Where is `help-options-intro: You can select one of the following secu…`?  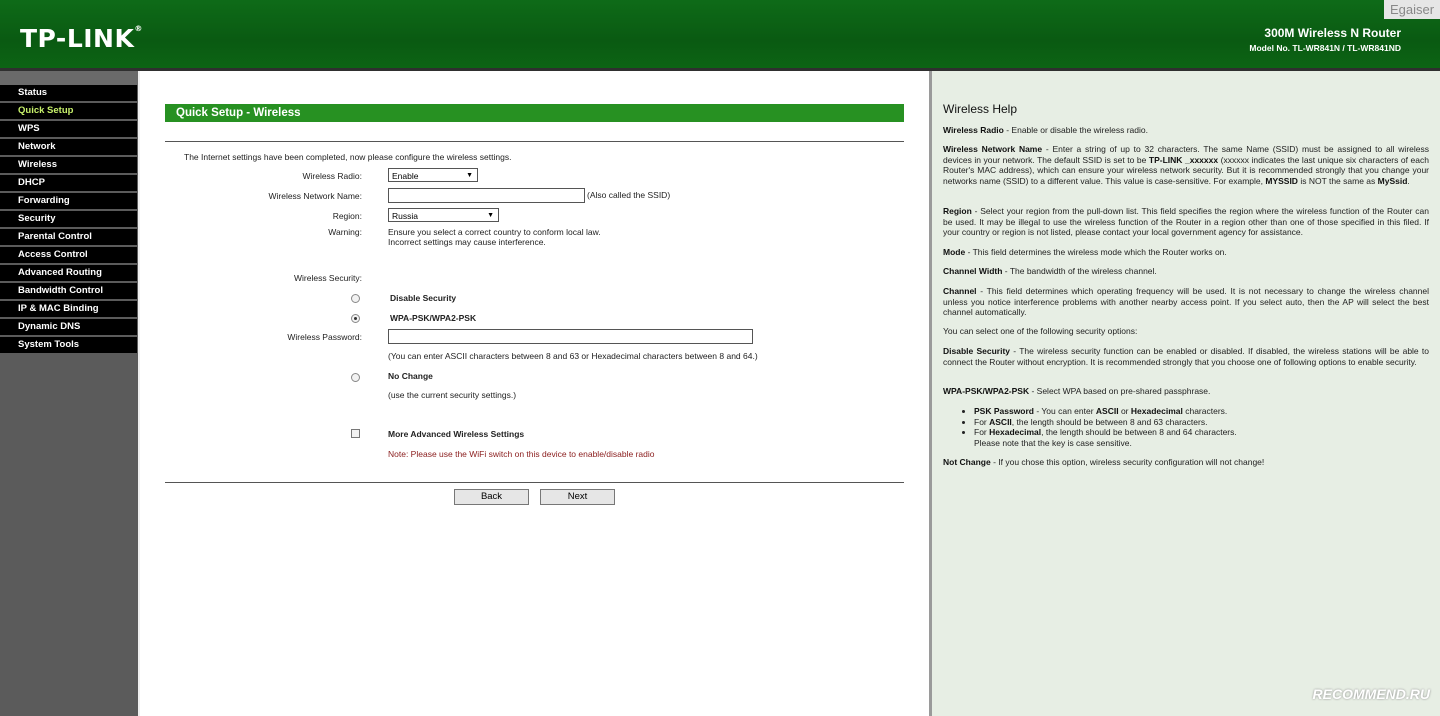
help-options-intro: You can select one of the following secu… is located at coordinates (1040, 331).